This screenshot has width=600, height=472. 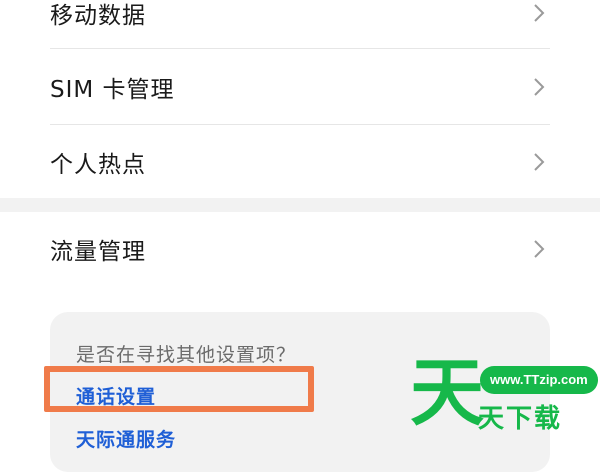 What do you see at coordinates (520, 419) in the screenshot?
I see `watermark-sub-text: 天下载` at bounding box center [520, 419].